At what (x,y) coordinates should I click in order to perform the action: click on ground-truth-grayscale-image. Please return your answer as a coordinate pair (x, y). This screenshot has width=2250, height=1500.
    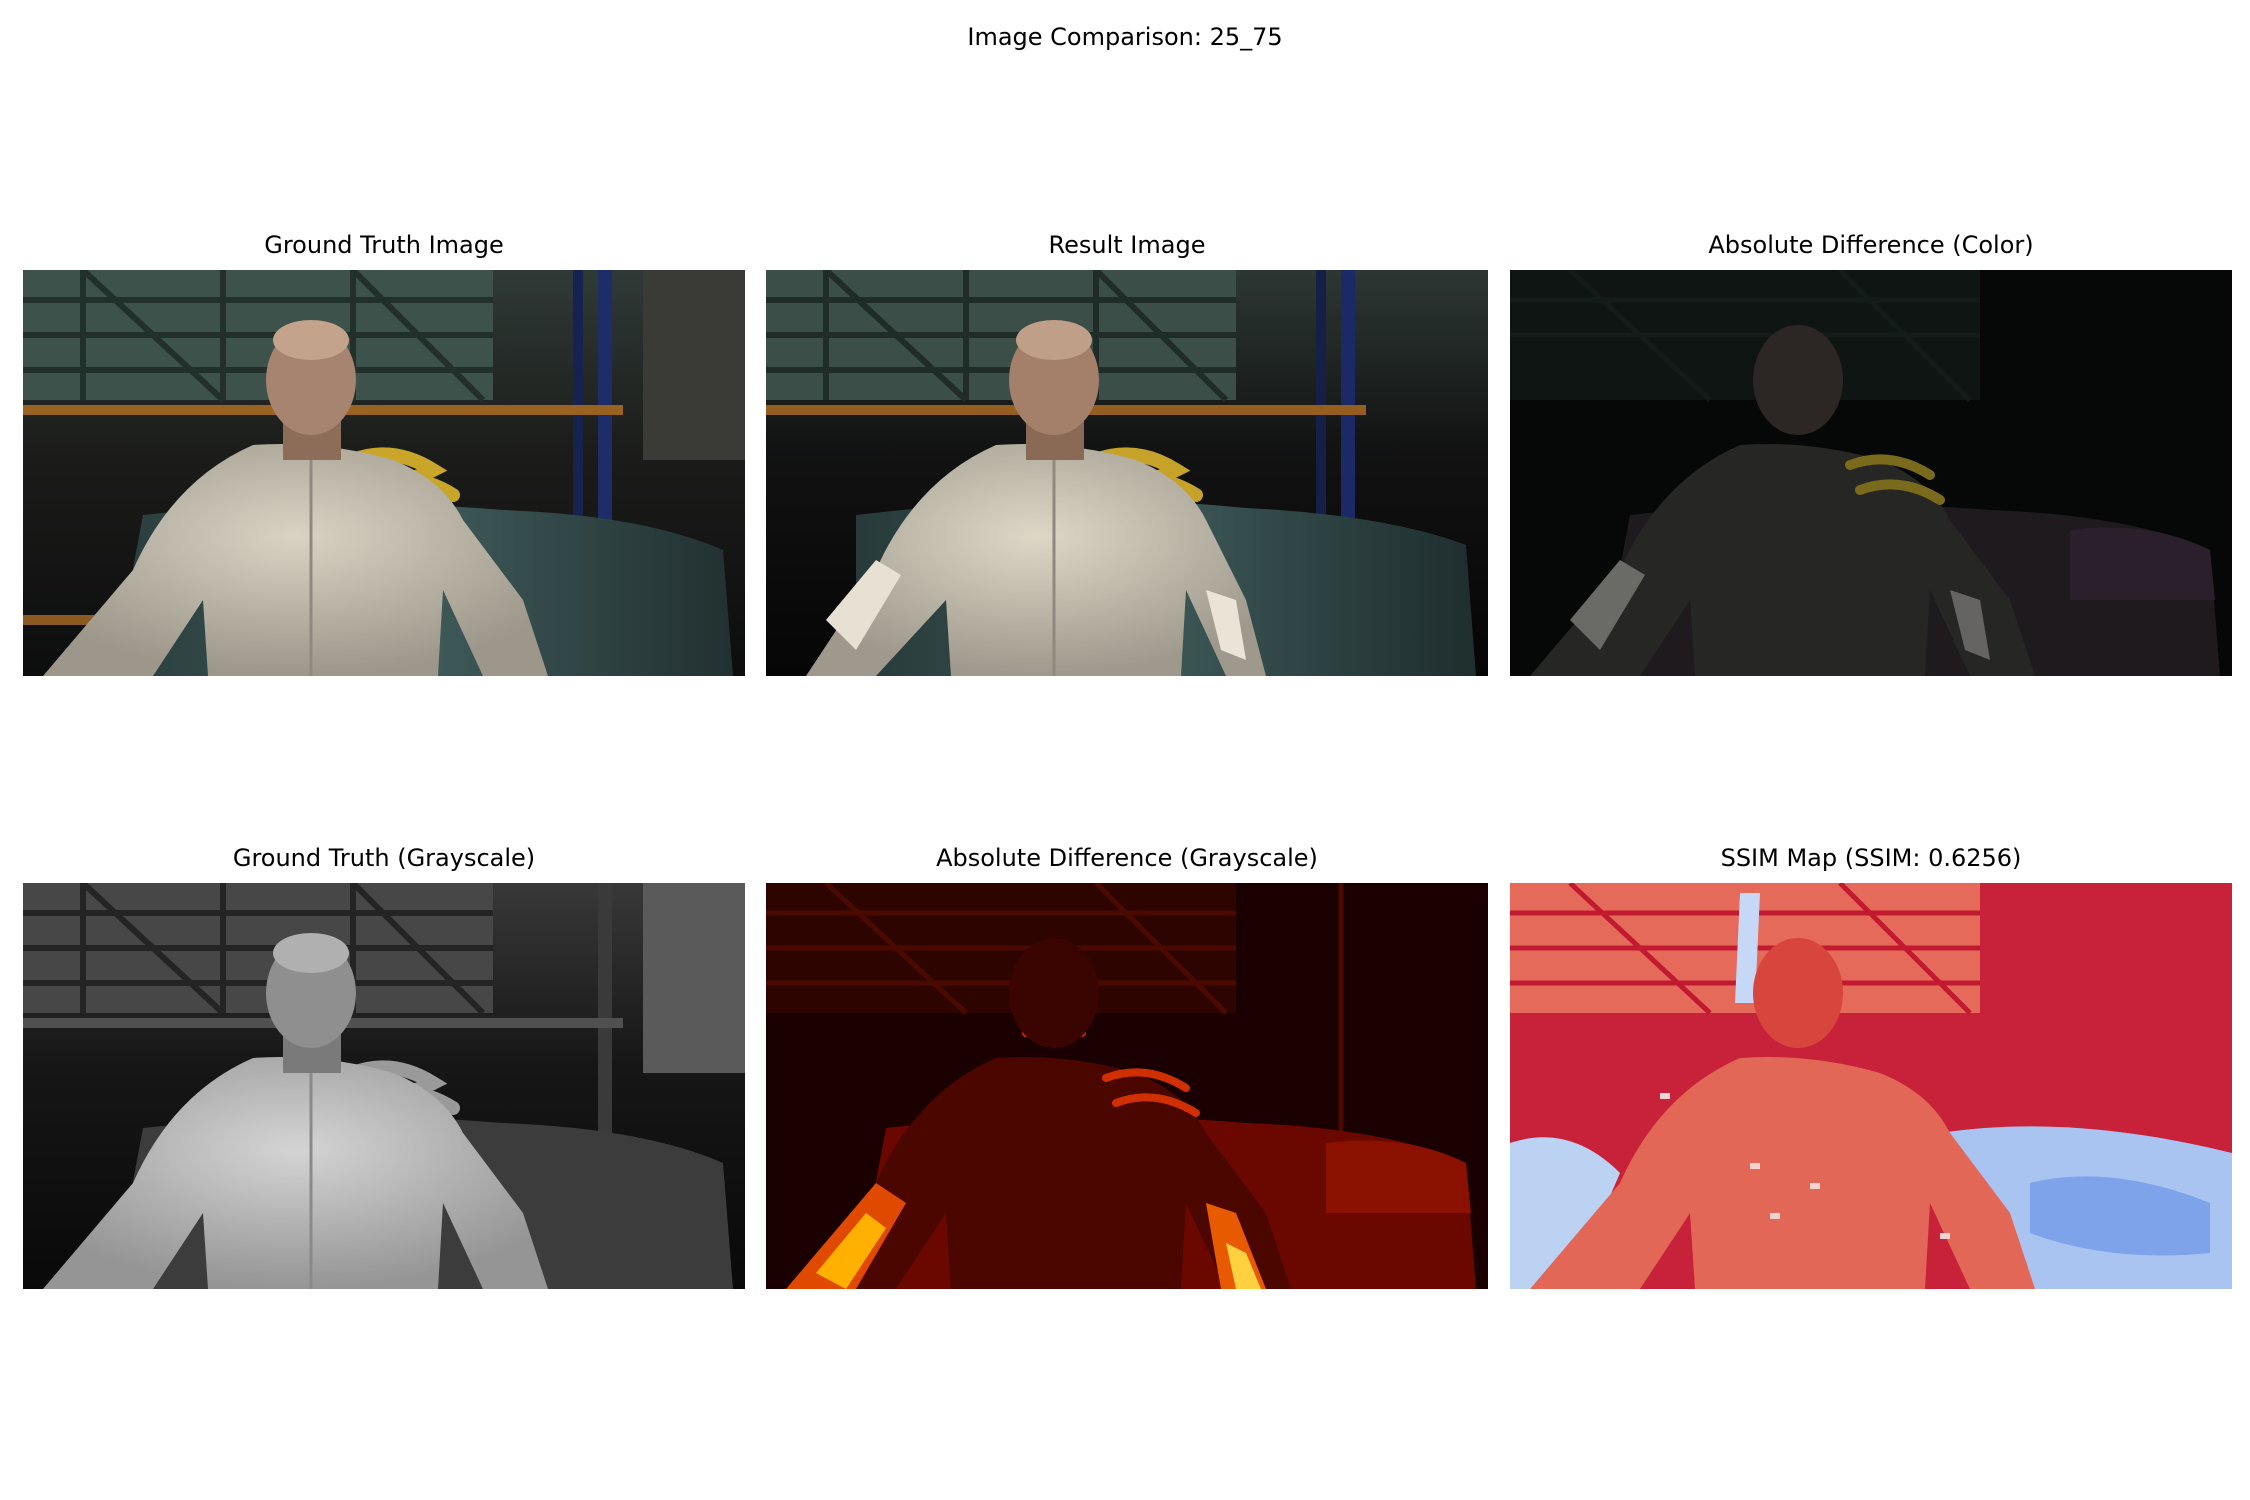
    Looking at the image, I should click on (384, 1086).